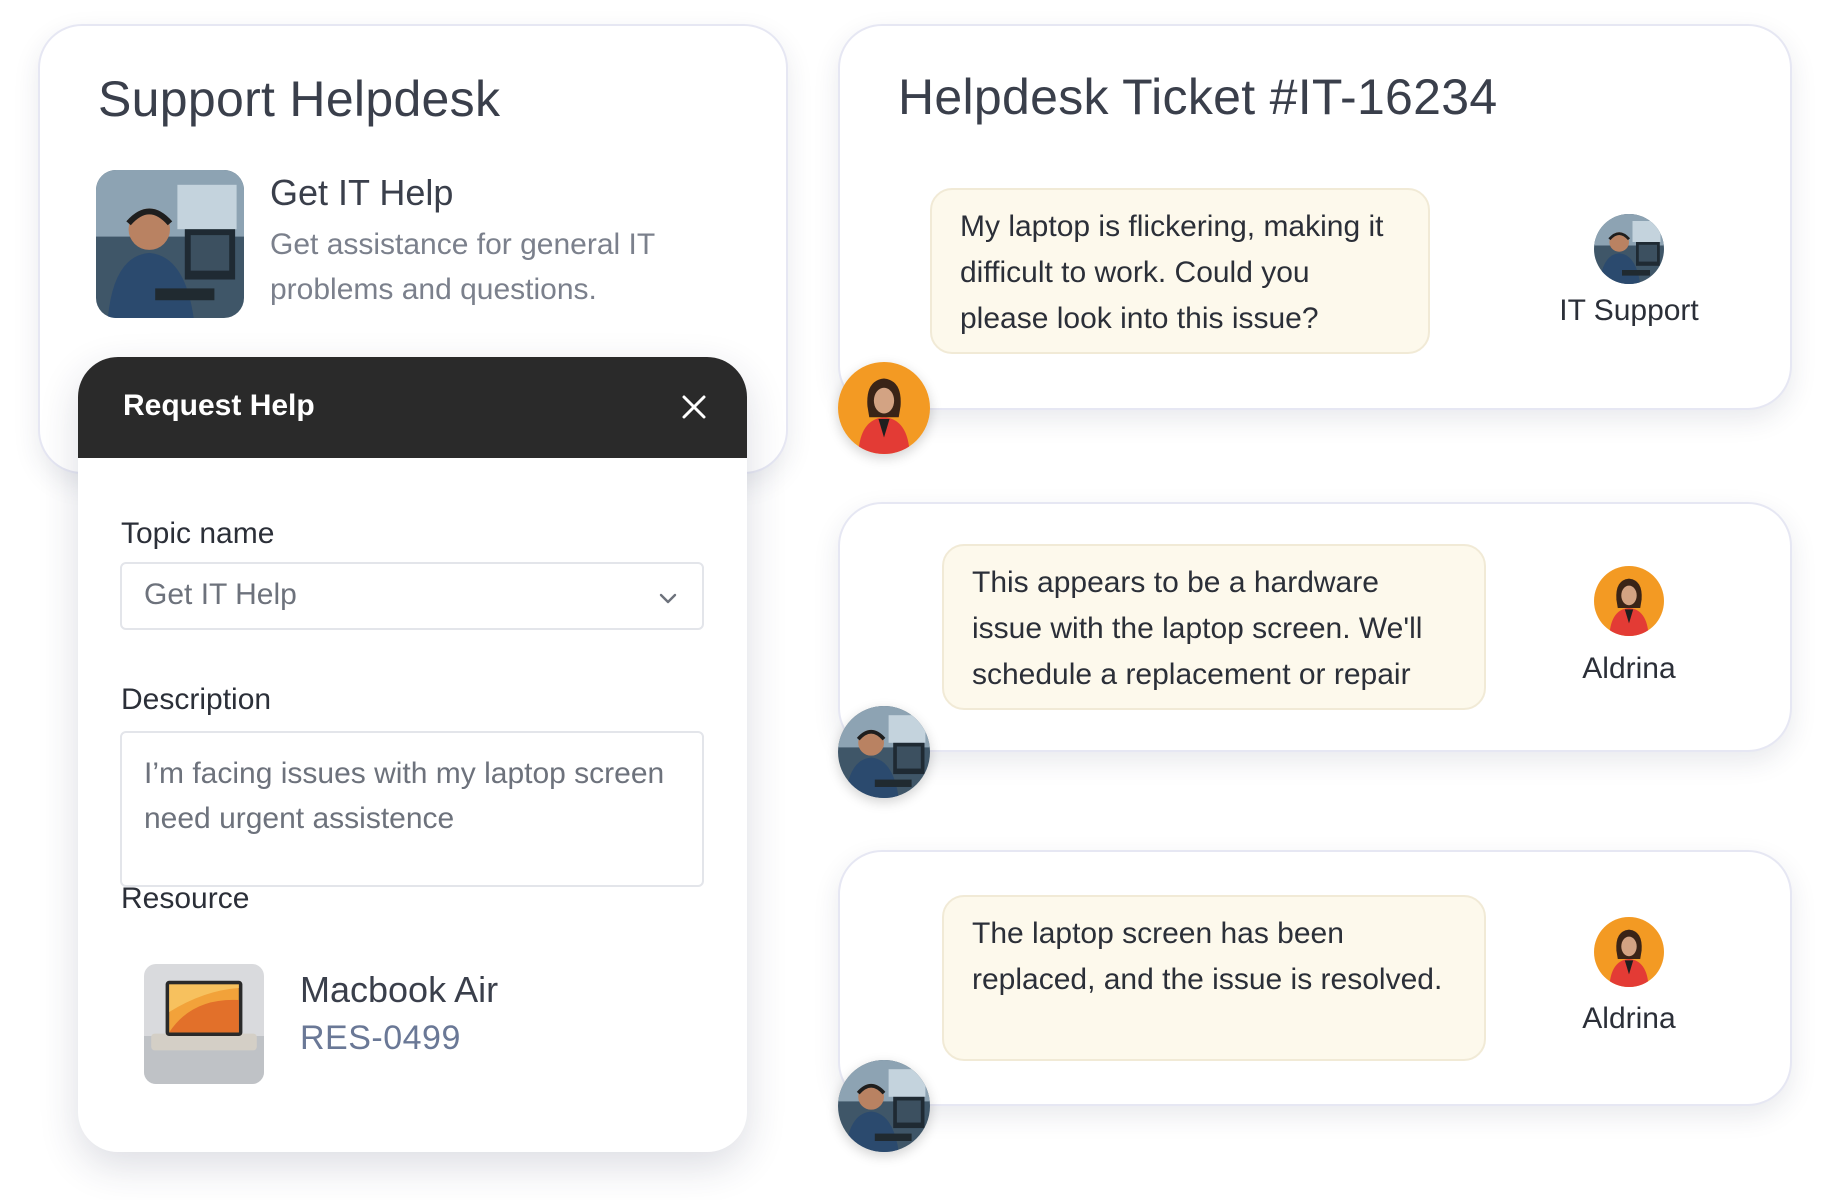 The height and width of the screenshot is (1200, 1830). What do you see at coordinates (412, 407) in the screenshot?
I see `panel-header: Request Help` at bounding box center [412, 407].